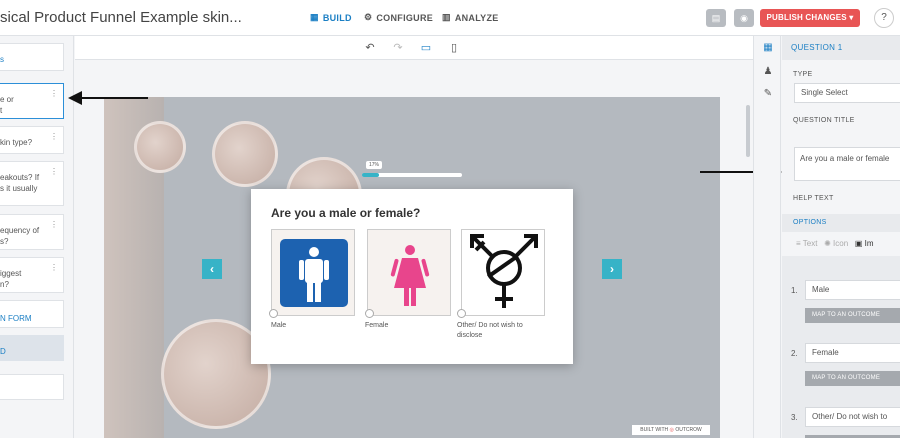 The height and width of the screenshot is (438, 900). Describe the element at coordinates (852, 353) in the screenshot. I see `option-input: Female` at that location.